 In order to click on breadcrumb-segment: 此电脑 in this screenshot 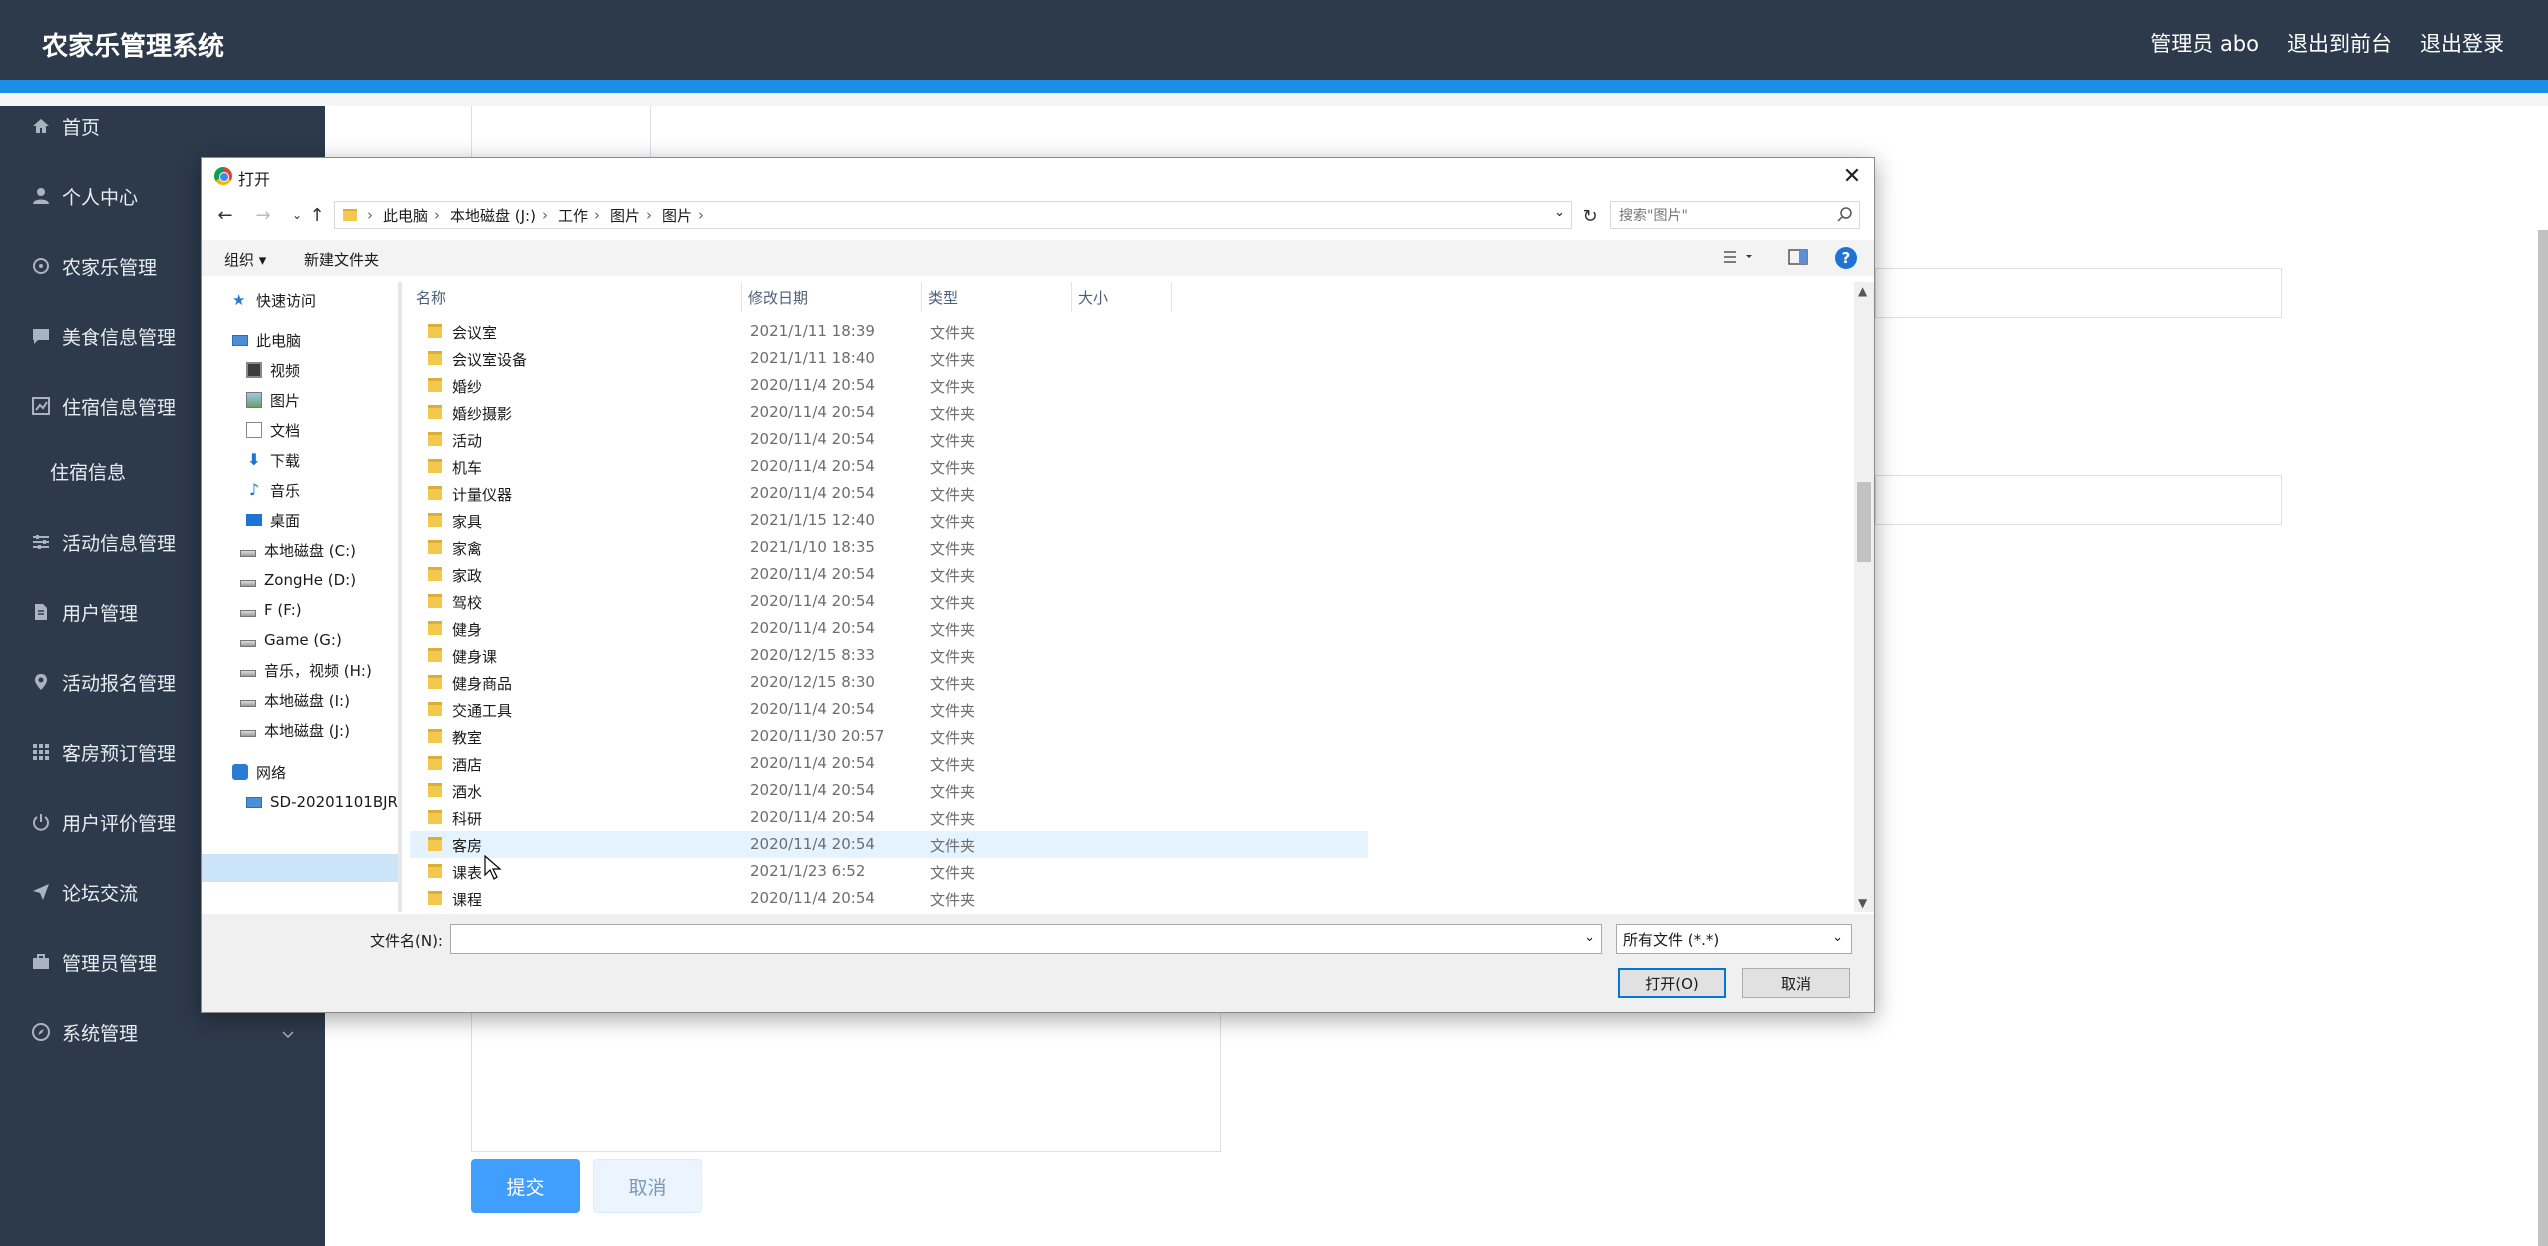, I will do `click(405, 215)`.